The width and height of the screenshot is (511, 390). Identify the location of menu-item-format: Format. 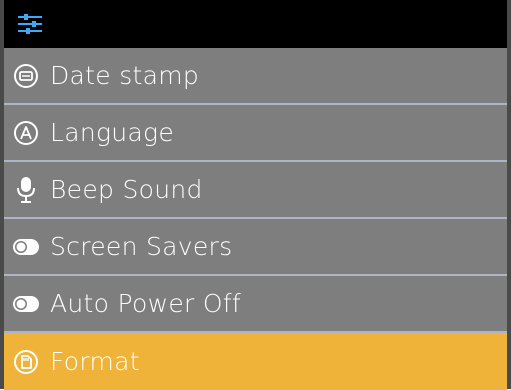
(255, 361).